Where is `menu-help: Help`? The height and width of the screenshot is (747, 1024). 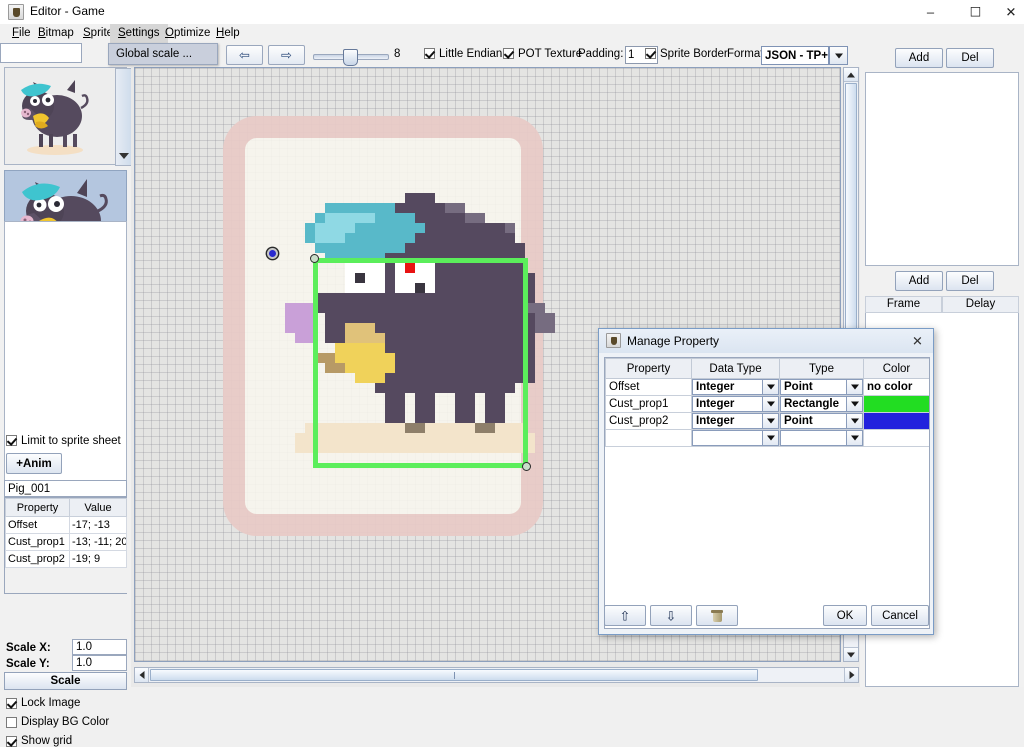
menu-help: Help is located at coordinates (228, 33).